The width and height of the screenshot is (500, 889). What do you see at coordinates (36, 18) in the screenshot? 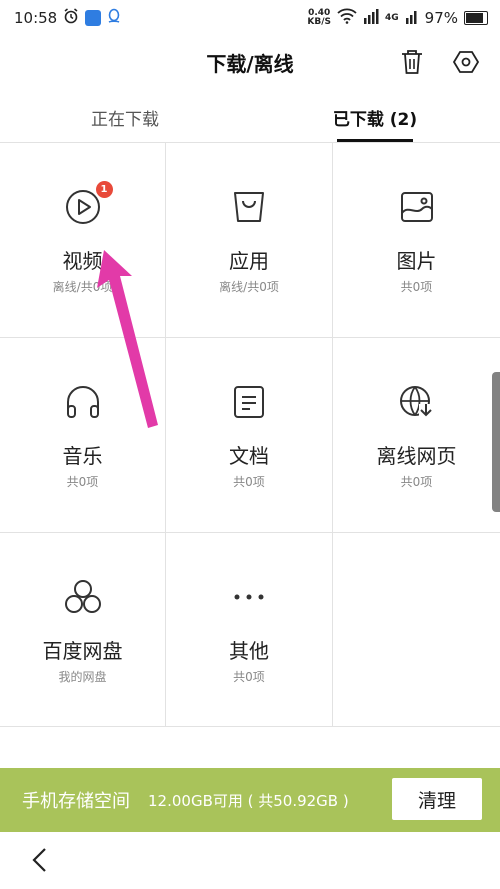
I see `status-time: 10:58` at bounding box center [36, 18].